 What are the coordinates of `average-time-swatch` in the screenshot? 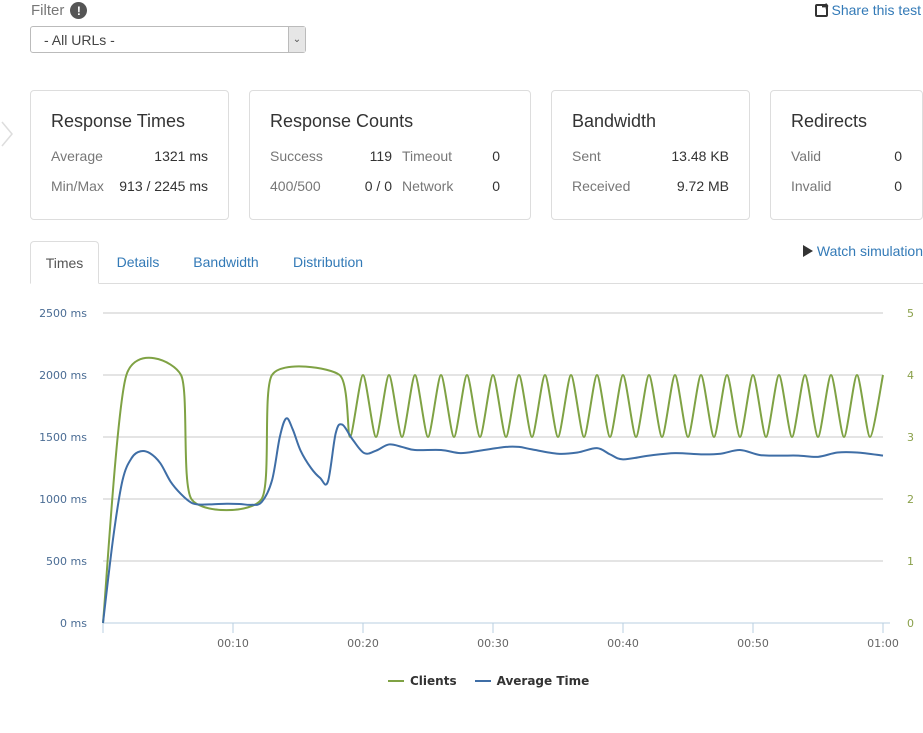 It's located at (482, 681).